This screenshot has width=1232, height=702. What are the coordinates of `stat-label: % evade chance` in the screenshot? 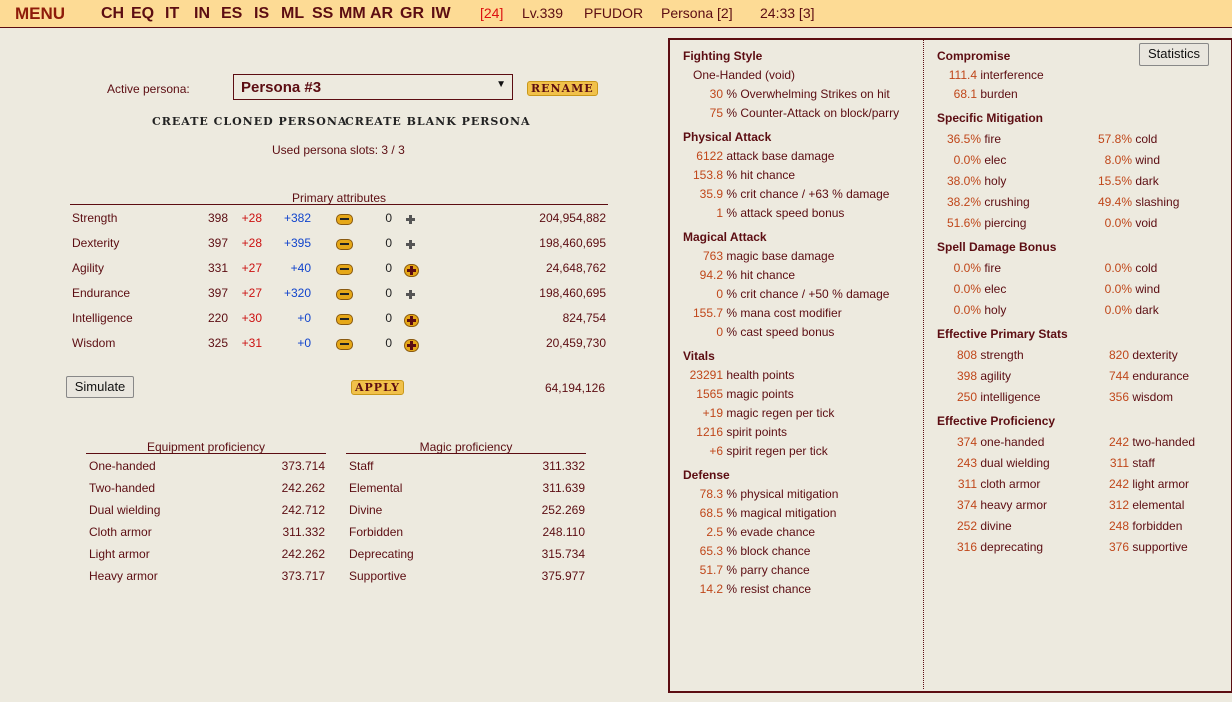 It's located at (771, 532).